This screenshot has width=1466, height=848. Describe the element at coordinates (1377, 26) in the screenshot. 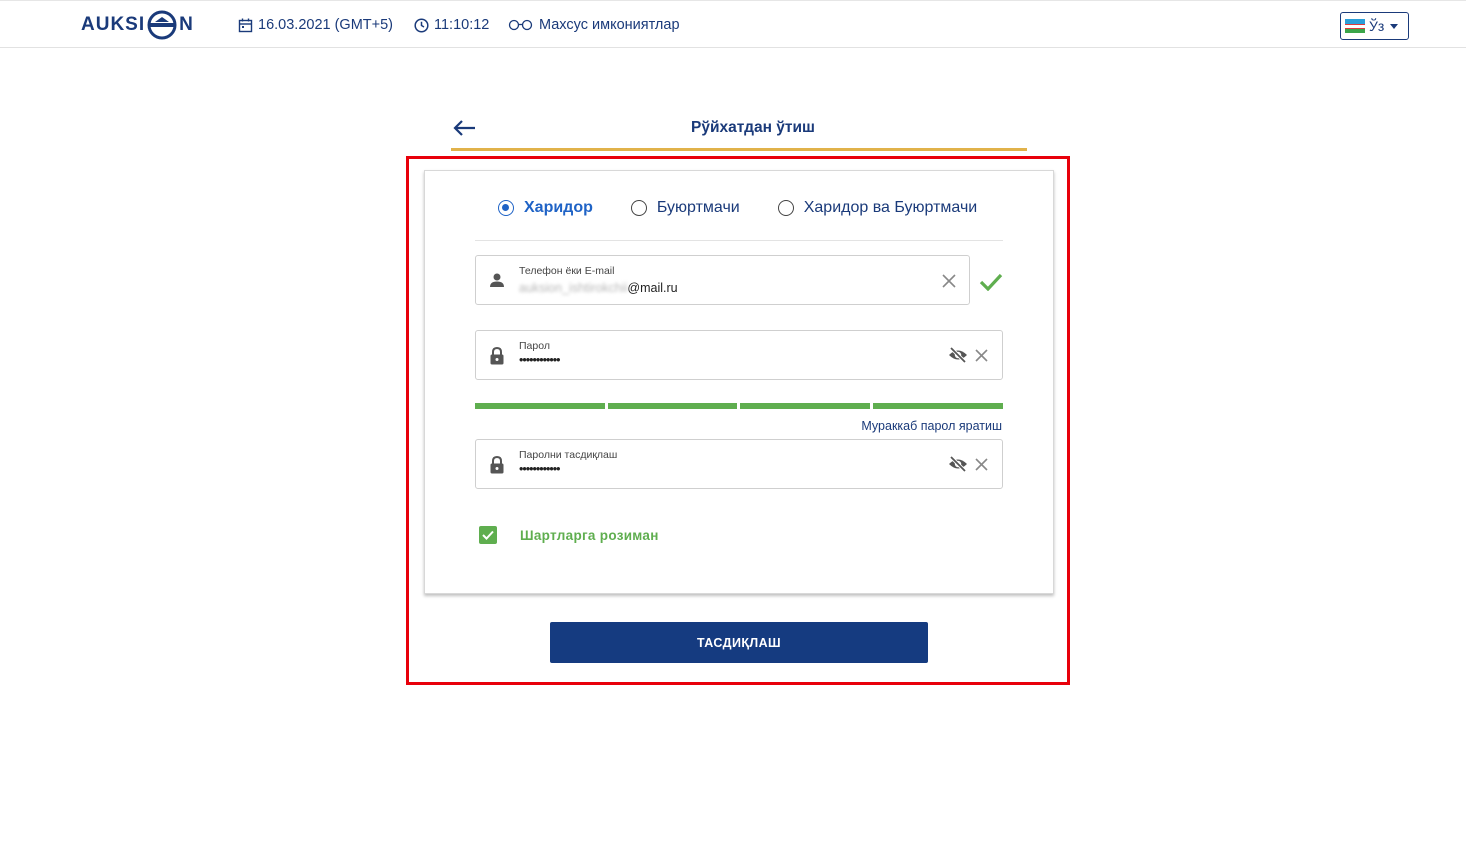

I see `language-label: Ўз` at that location.